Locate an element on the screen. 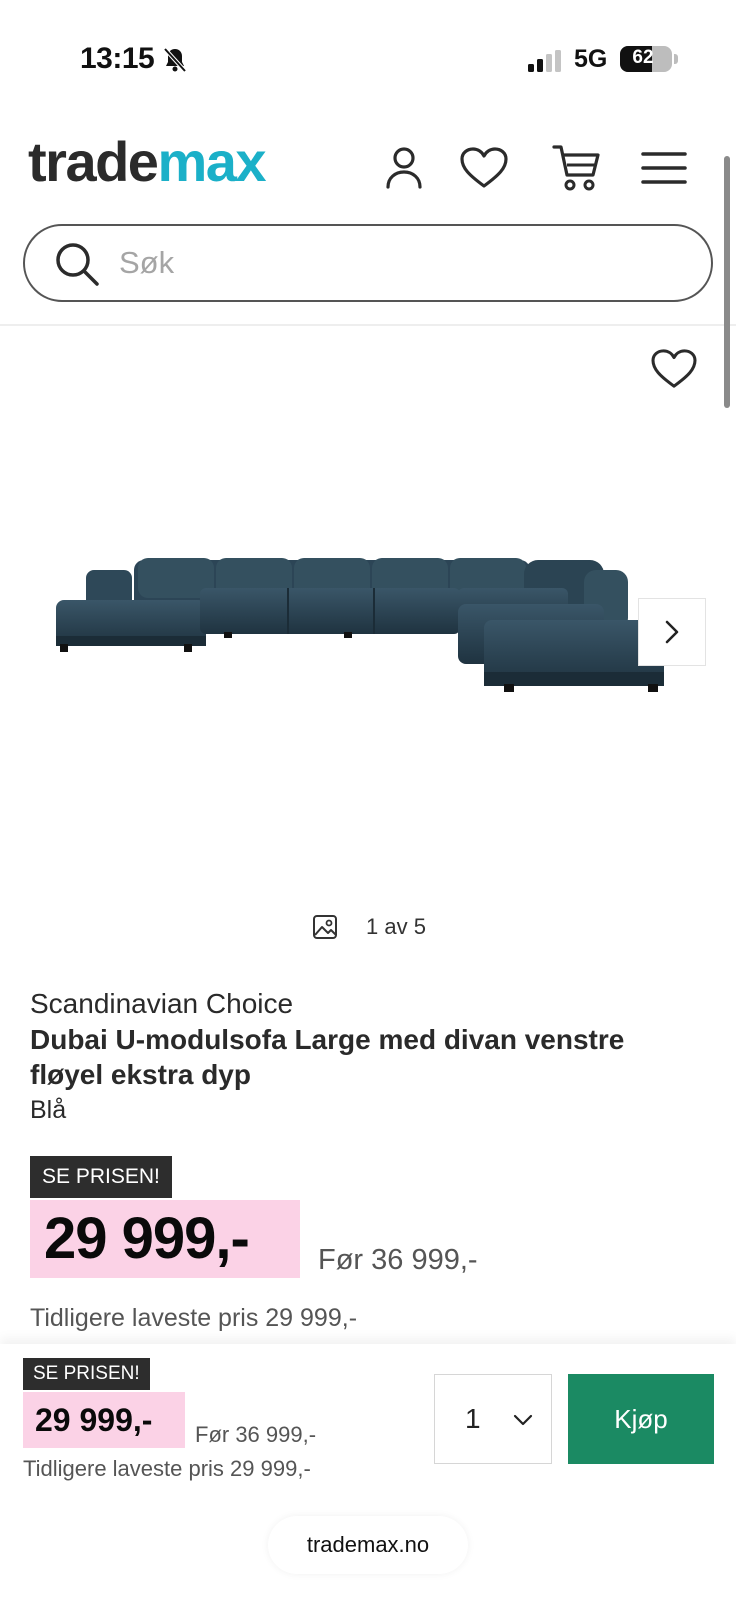 The height and width of the screenshot is (1600, 736). buybar-lowest-price-note: Tidligere laveste pris 29 999,- is located at coordinates (167, 1468).